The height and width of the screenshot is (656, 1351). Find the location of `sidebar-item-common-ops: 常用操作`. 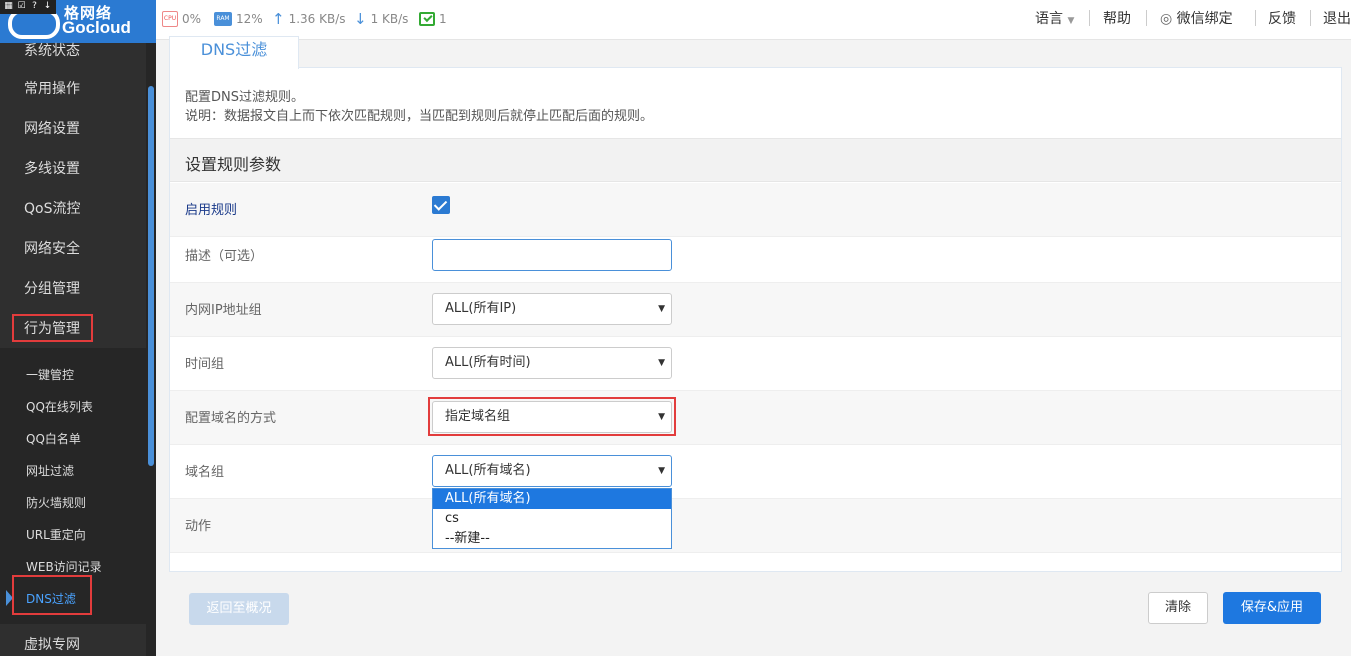

sidebar-item-common-ops: 常用操作 is located at coordinates (52, 89).